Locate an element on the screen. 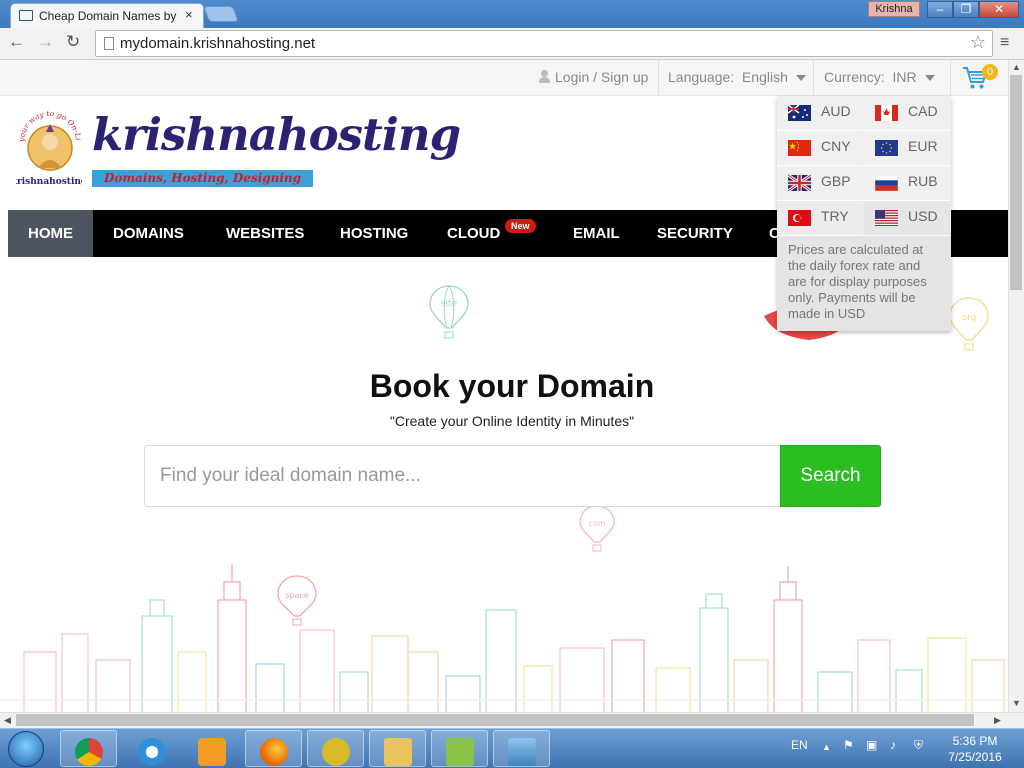  media-player-icon is located at coordinates (212, 752).